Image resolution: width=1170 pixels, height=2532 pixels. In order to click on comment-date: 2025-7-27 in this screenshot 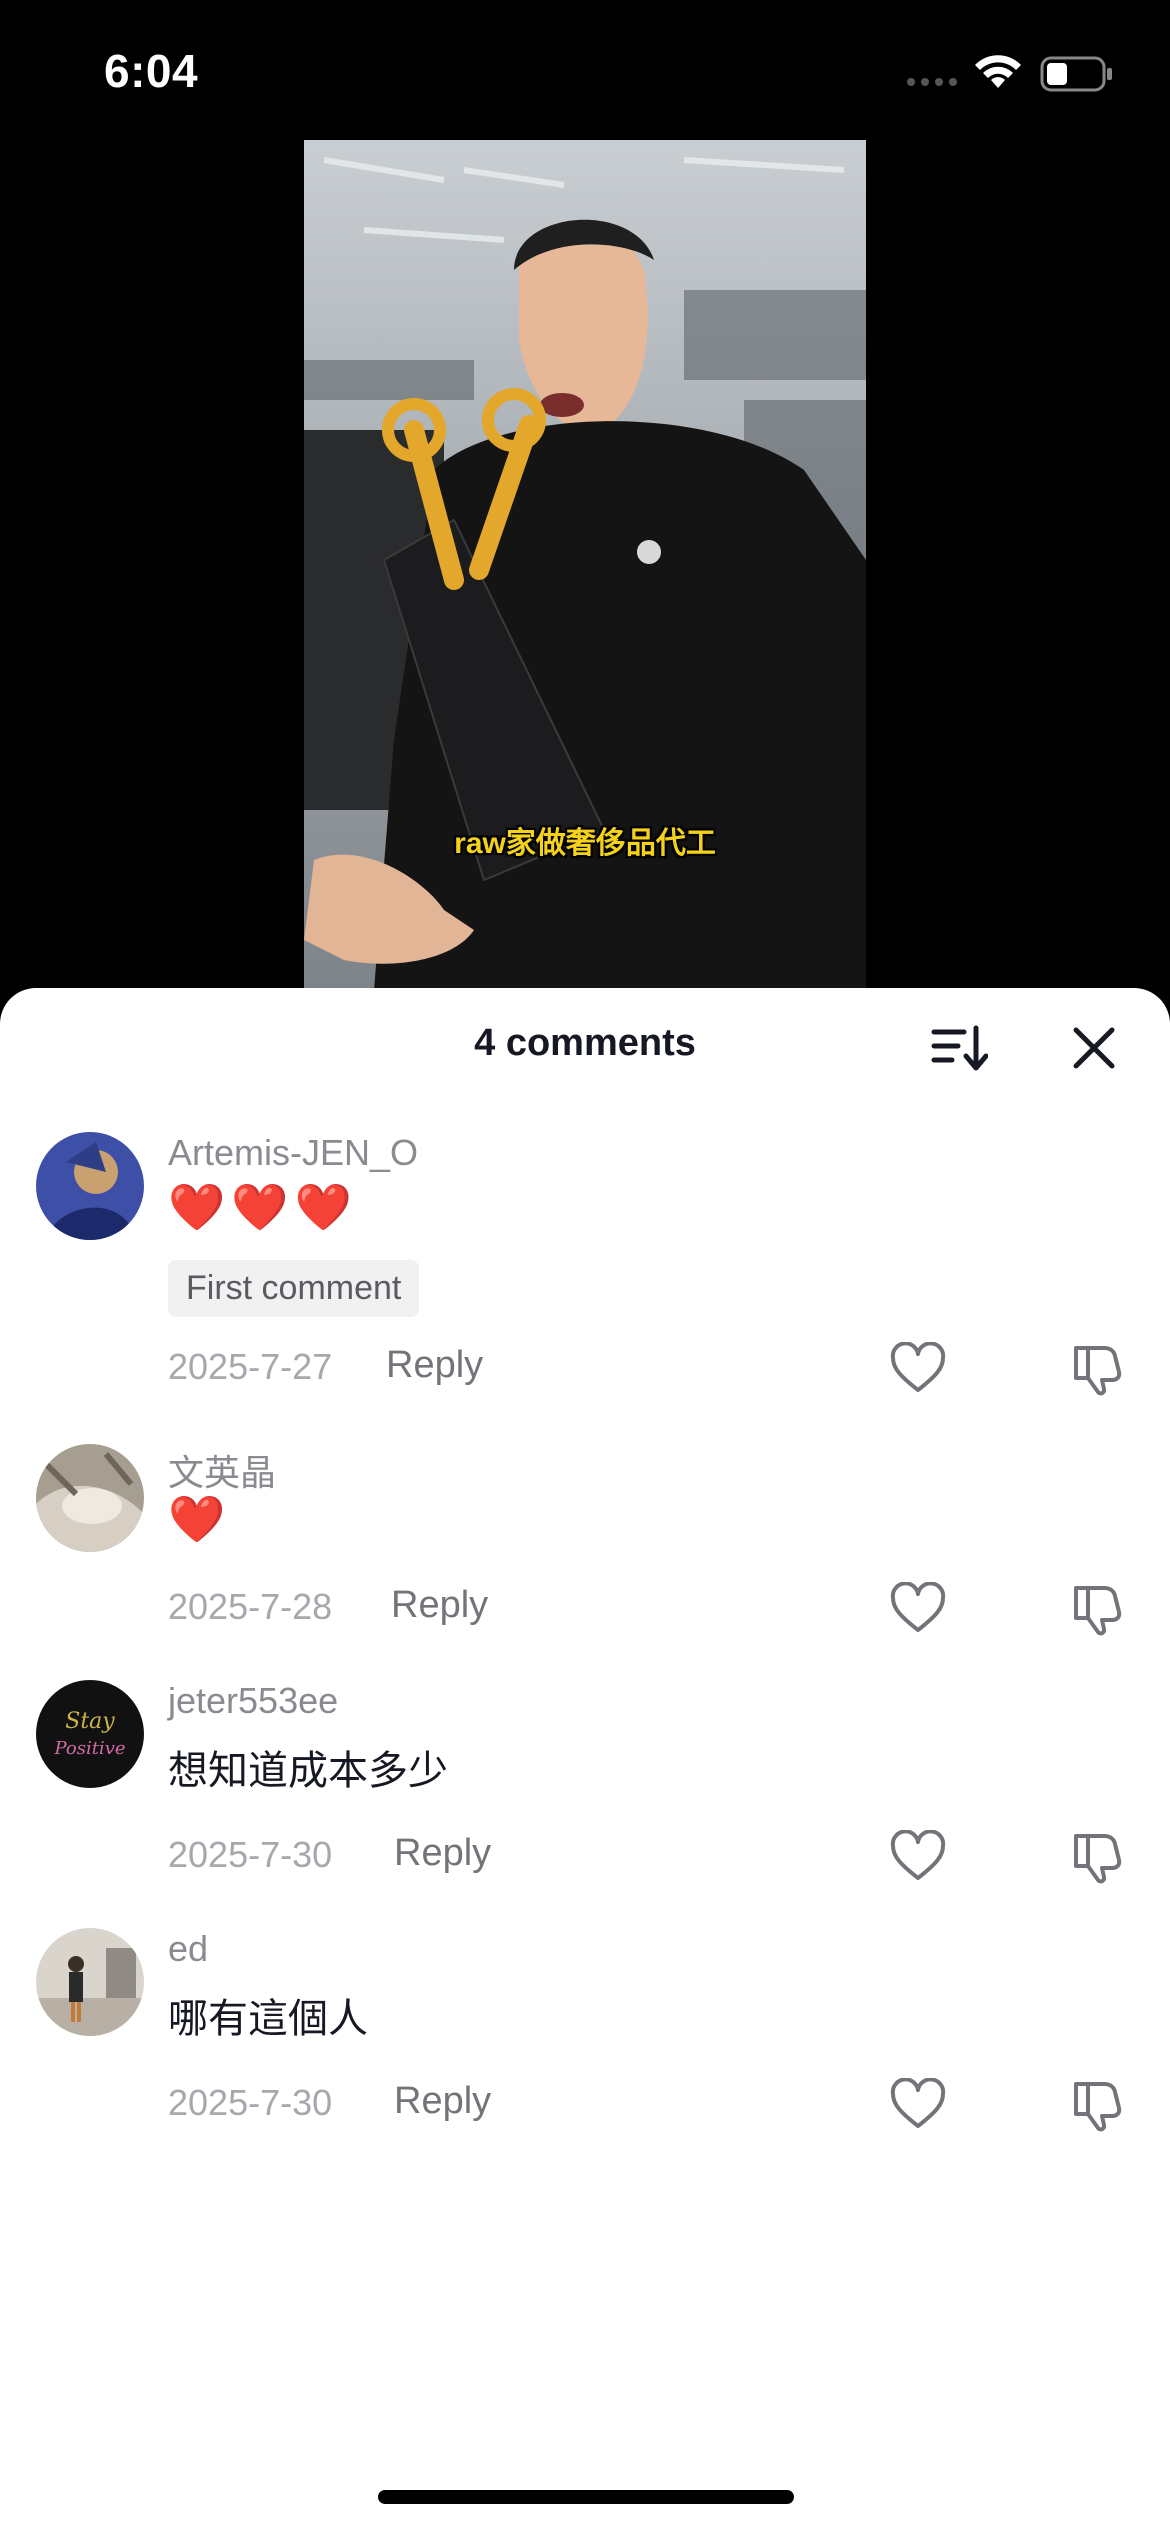, I will do `click(250, 1366)`.